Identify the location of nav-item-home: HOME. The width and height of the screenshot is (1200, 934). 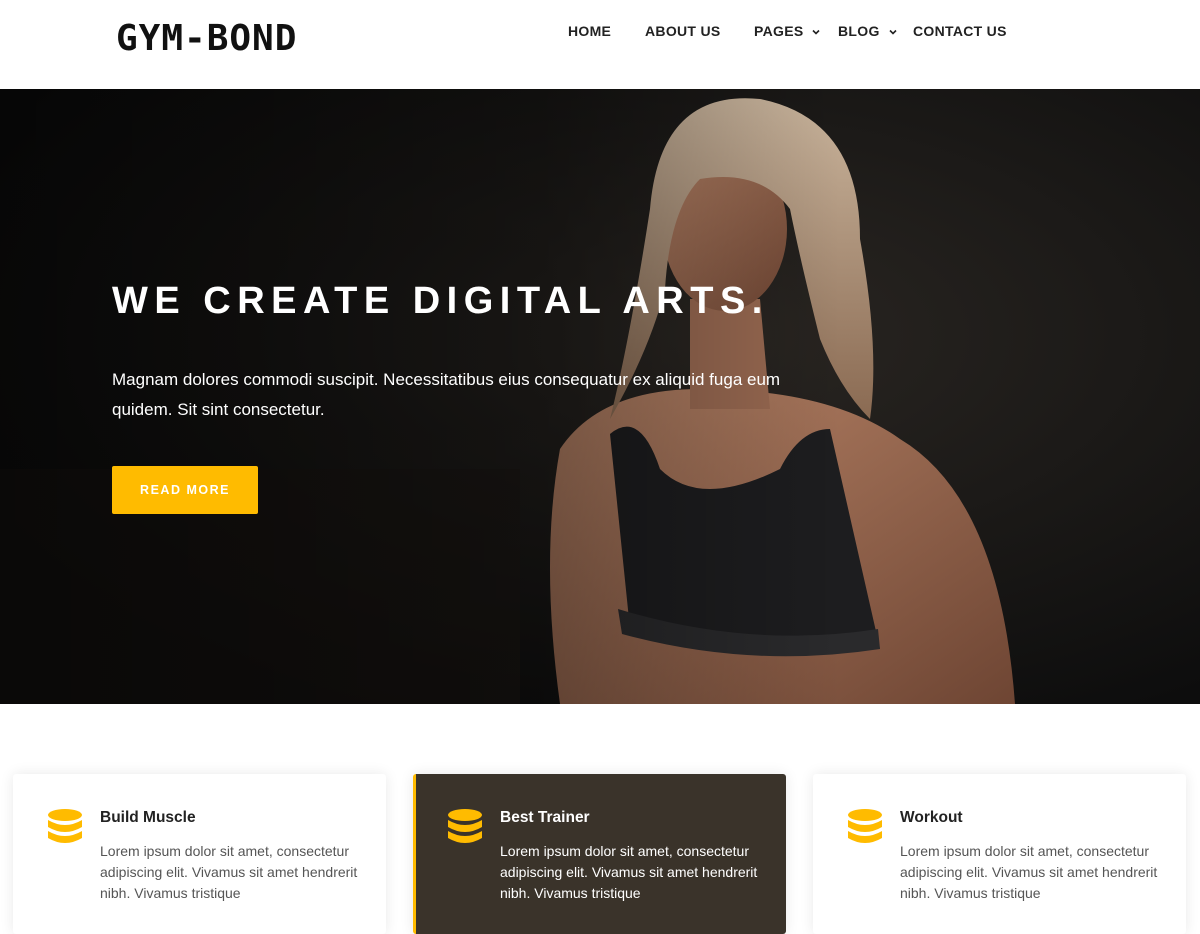
(589, 31).